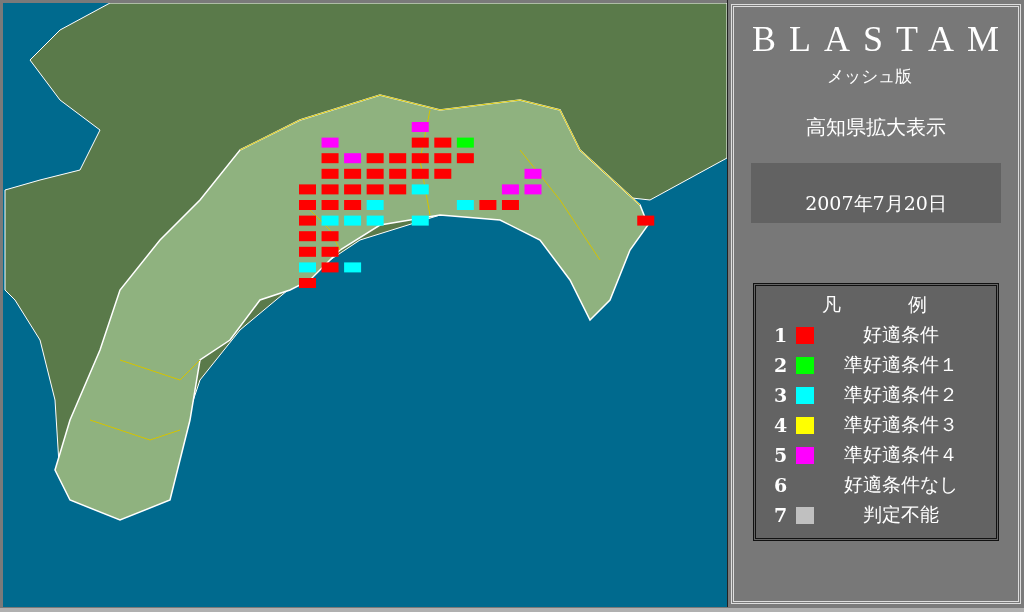 Image resolution: width=1024 pixels, height=612 pixels. I want to click on legend-label: 準好適条件２, so click(901, 394).